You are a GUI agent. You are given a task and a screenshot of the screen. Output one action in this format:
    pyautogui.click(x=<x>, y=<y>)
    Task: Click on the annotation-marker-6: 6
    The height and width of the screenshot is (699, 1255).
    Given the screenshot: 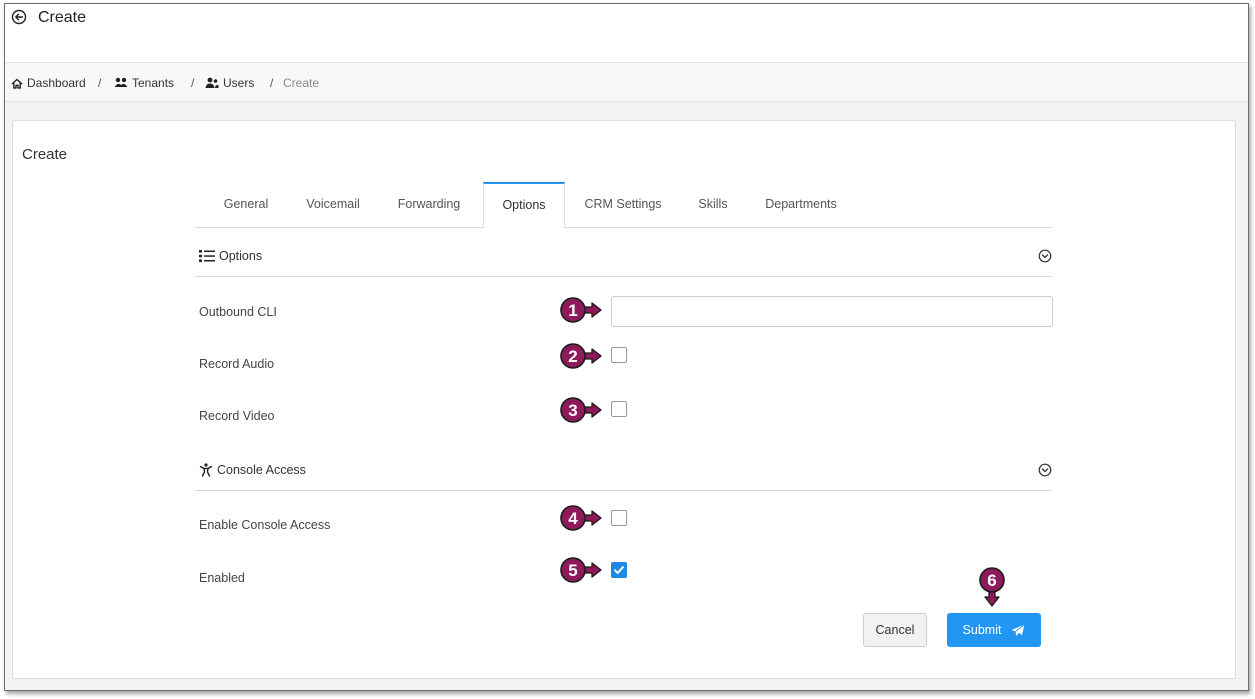 What is the action you would take?
    pyautogui.click(x=992, y=587)
    